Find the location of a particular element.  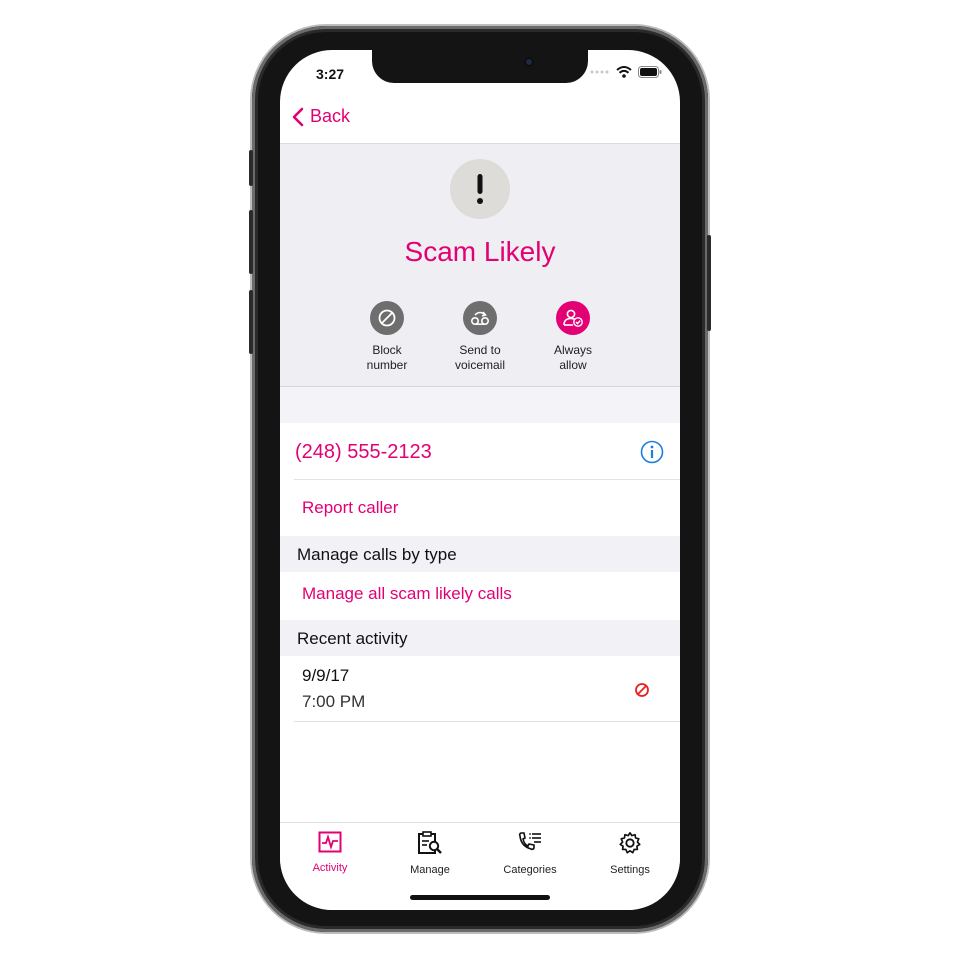

always-allow-label: Always allow is located at coordinates (572, 357).